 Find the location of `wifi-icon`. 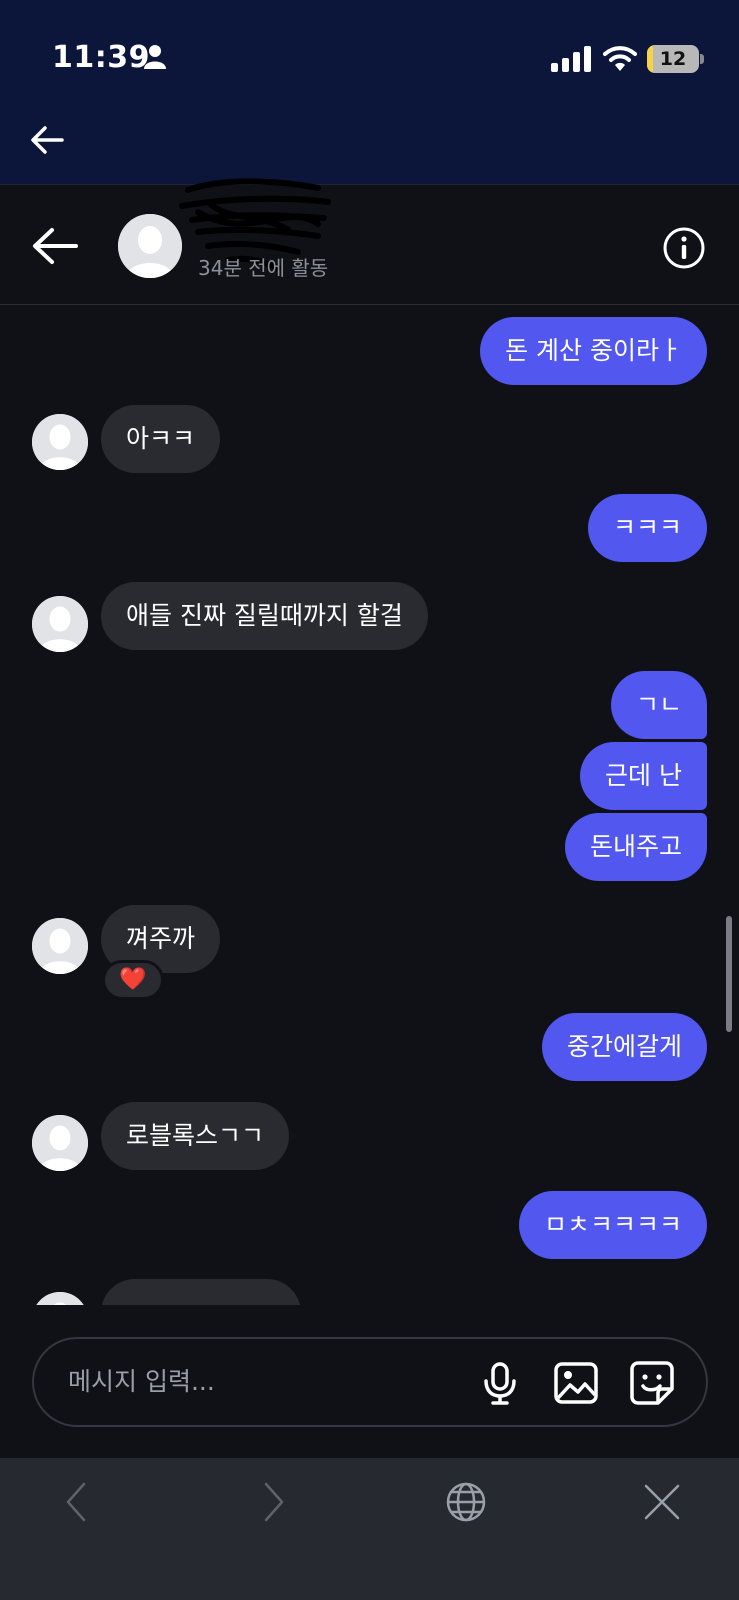

wifi-icon is located at coordinates (620, 58).